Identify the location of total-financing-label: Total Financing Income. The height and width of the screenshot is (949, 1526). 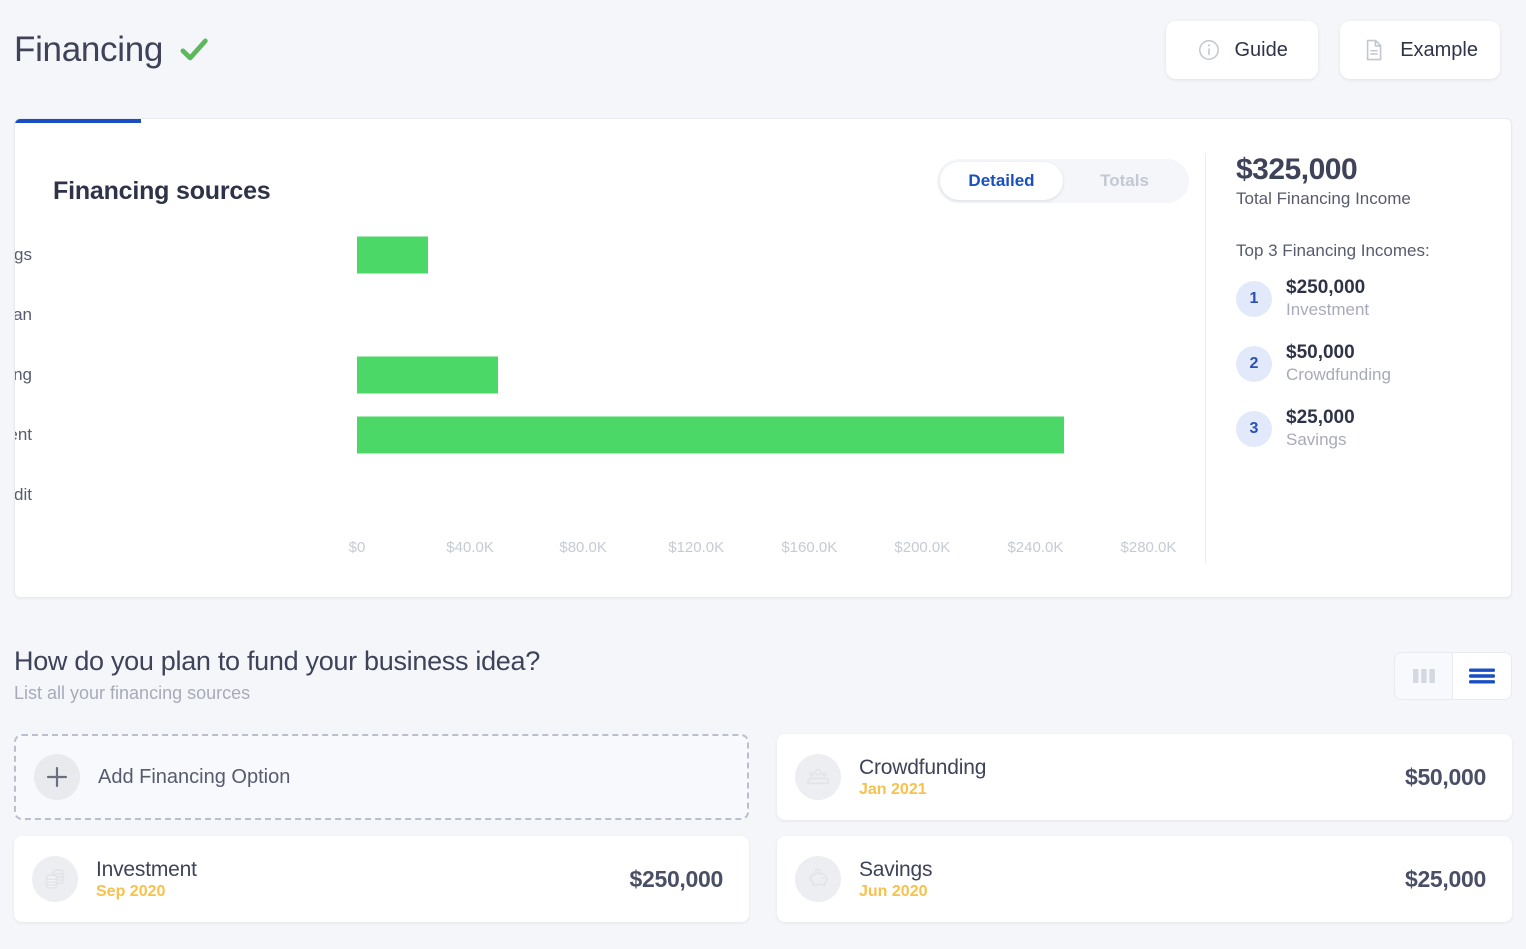
(1323, 198).